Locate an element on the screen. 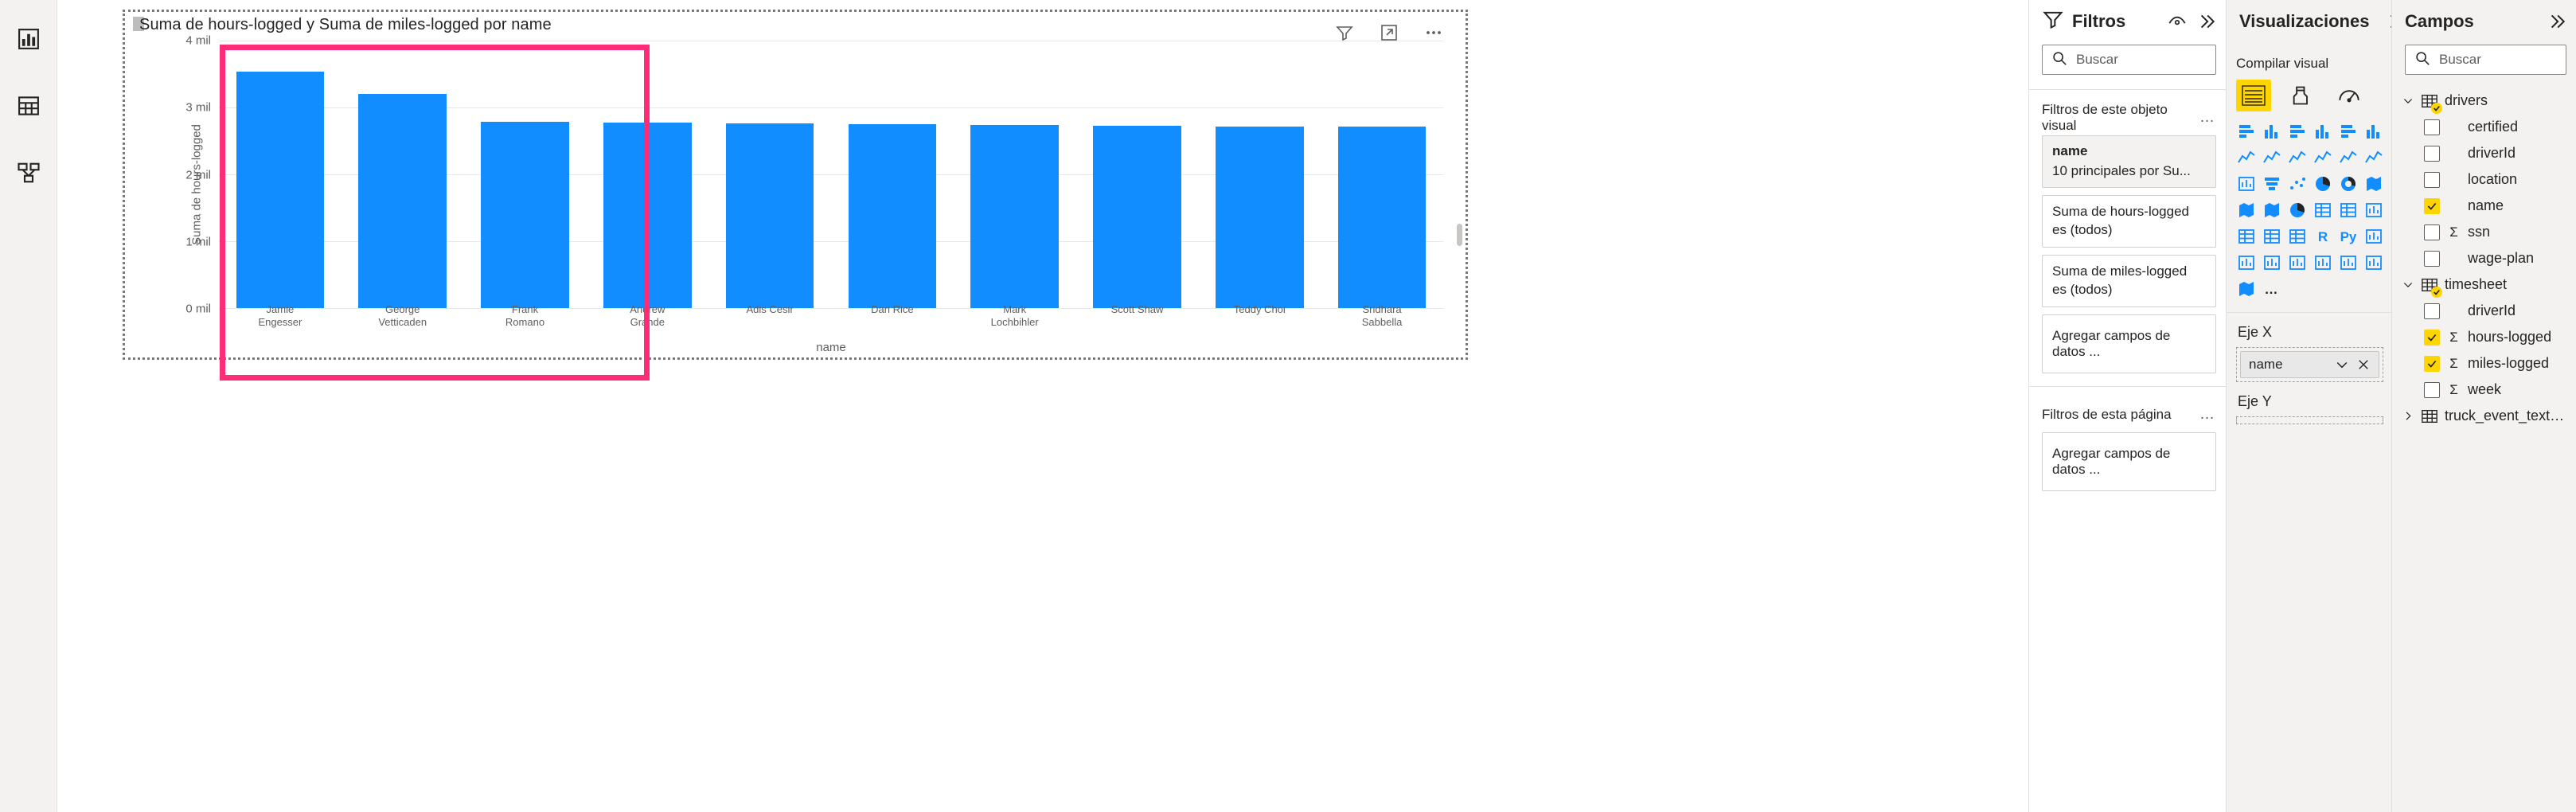 The height and width of the screenshot is (812, 2576). clustered-column-chart-icon is located at coordinates (2323, 131).